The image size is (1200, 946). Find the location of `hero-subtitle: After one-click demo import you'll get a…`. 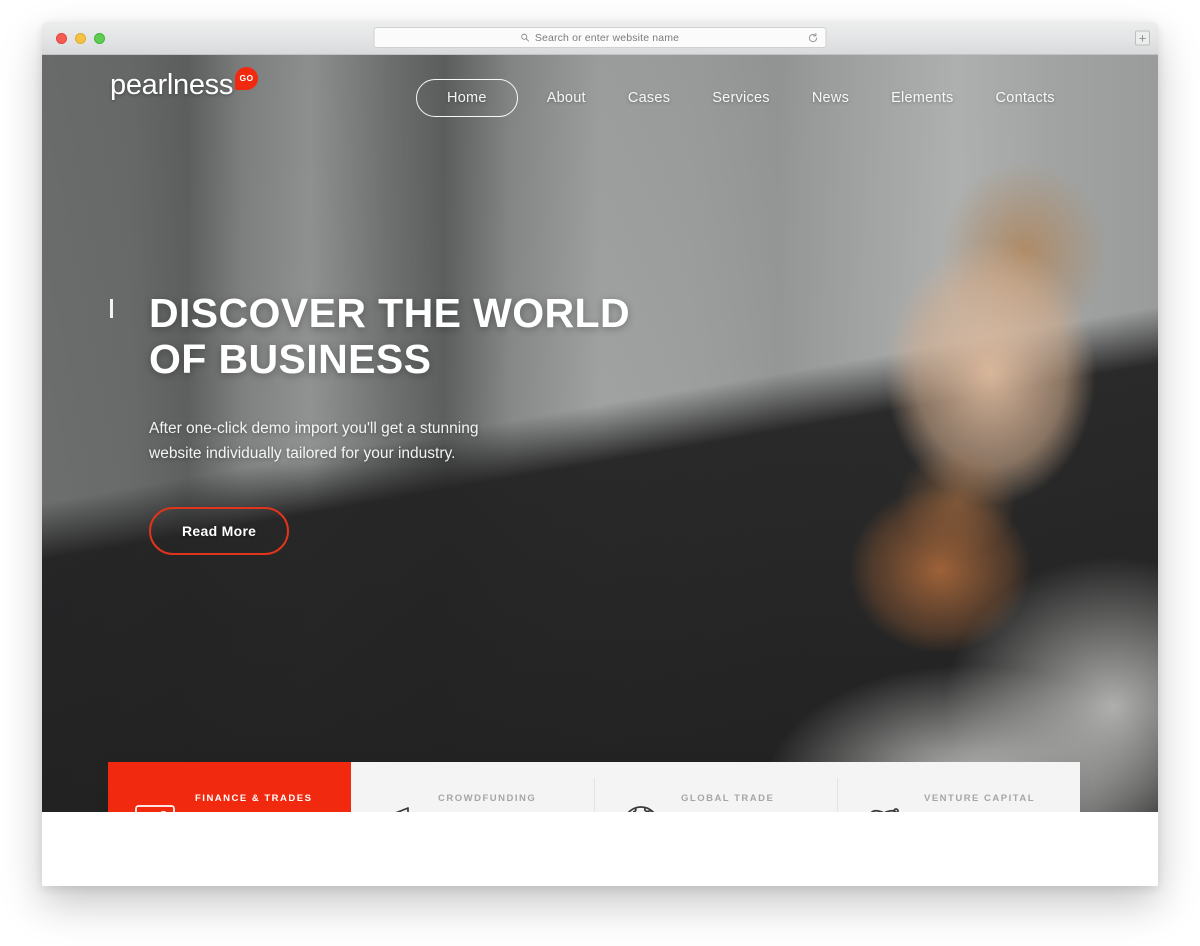

hero-subtitle: After one-click demo import you'll get a… is located at coordinates (349, 441).